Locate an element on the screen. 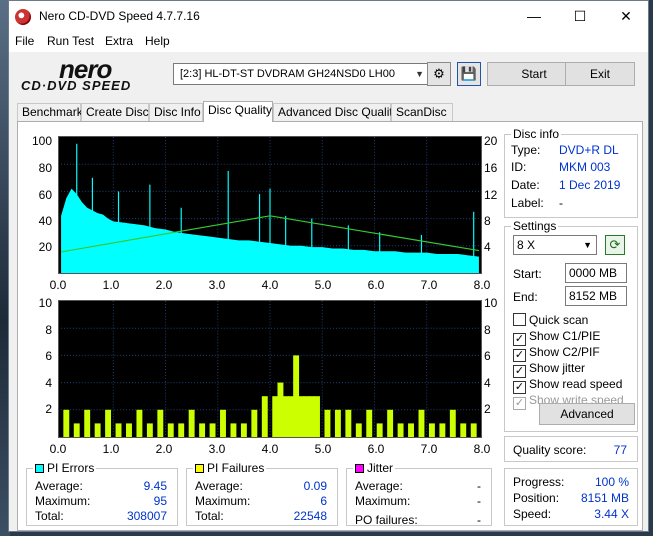 This screenshot has width=653, height=536. refresh-icon: ⟳ is located at coordinates (615, 245).